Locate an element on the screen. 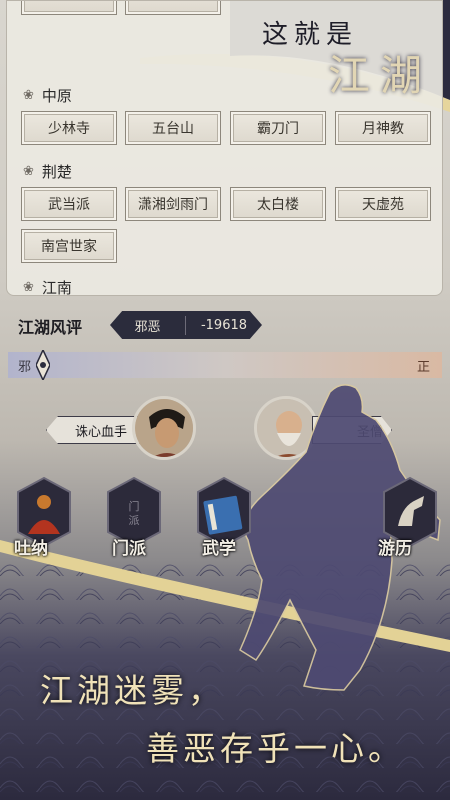 The height and width of the screenshot is (800, 450). svg-text: 派 is located at coordinates (134, 520).